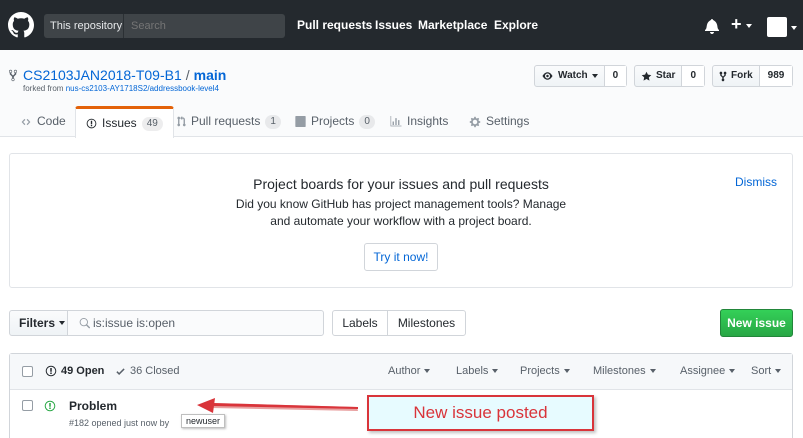 The image size is (803, 438). Describe the element at coordinates (27, 371) in the screenshot. I see `select-all-checkbox` at that location.